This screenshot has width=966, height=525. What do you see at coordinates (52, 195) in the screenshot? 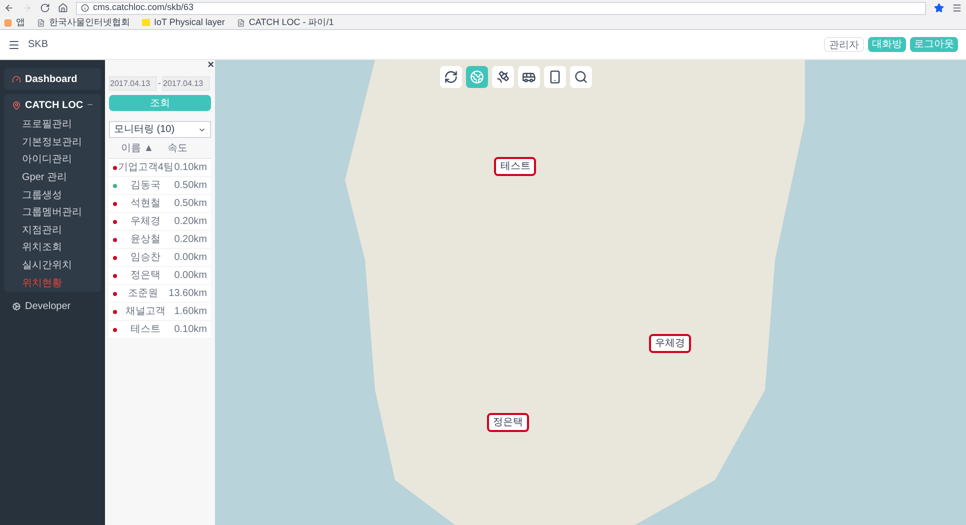
I see `sidebar-subitem: 그룹생성` at bounding box center [52, 195].